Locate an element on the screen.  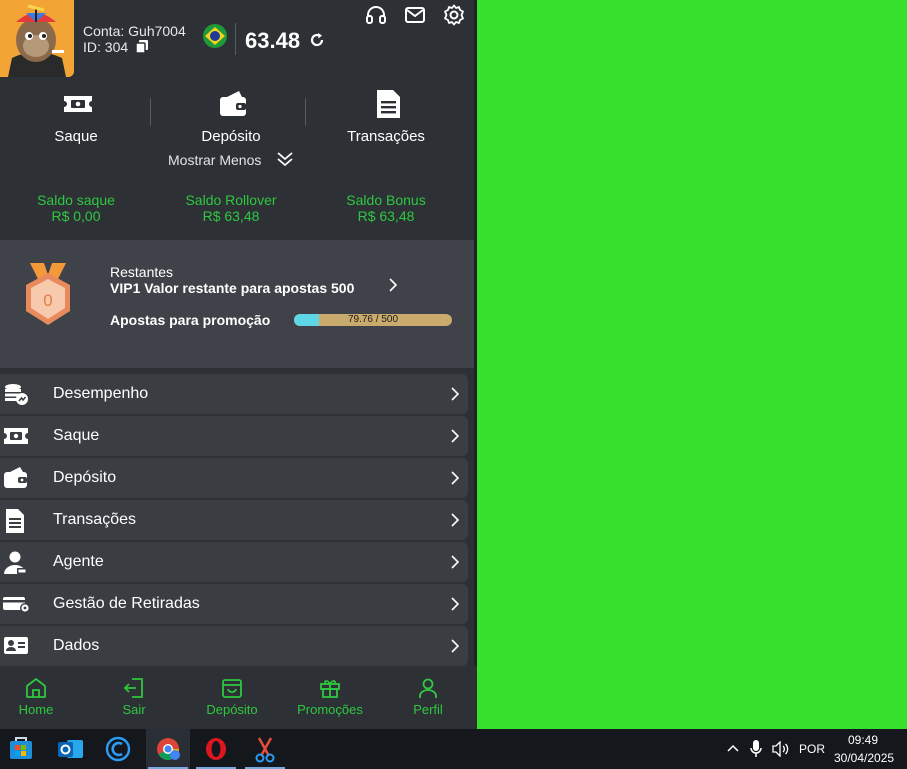
outlook-icon is located at coordinates (70, 749).